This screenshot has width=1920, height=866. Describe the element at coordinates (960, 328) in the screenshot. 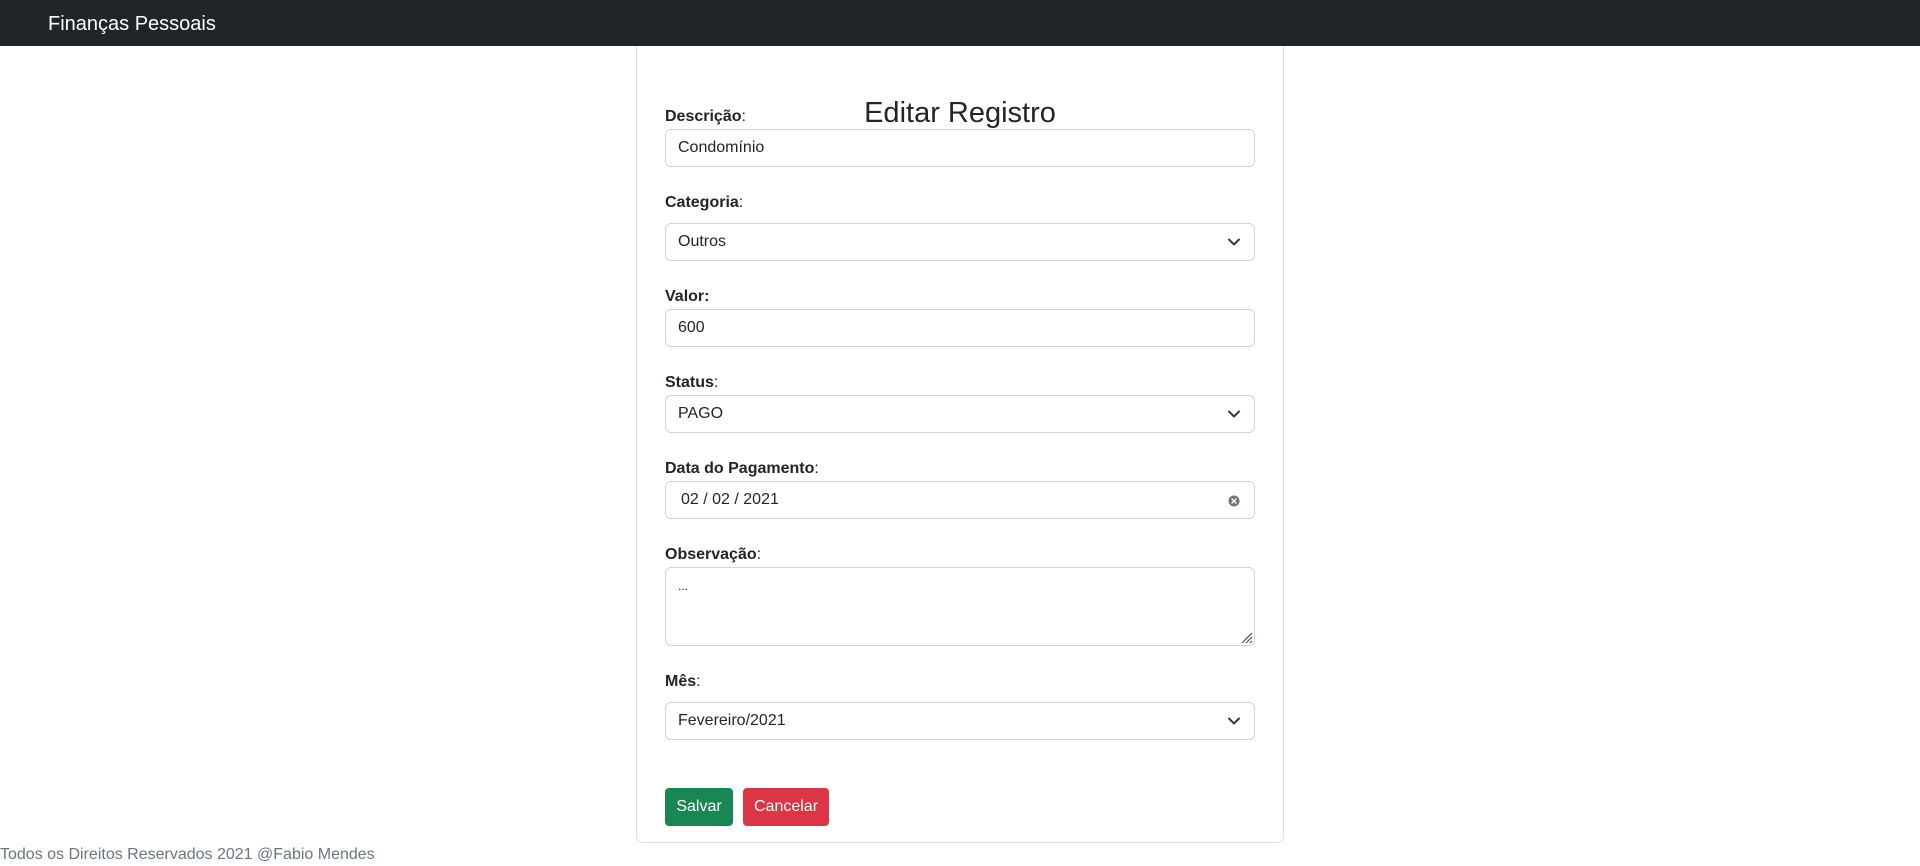

I see `valor-input: 600` at that location.